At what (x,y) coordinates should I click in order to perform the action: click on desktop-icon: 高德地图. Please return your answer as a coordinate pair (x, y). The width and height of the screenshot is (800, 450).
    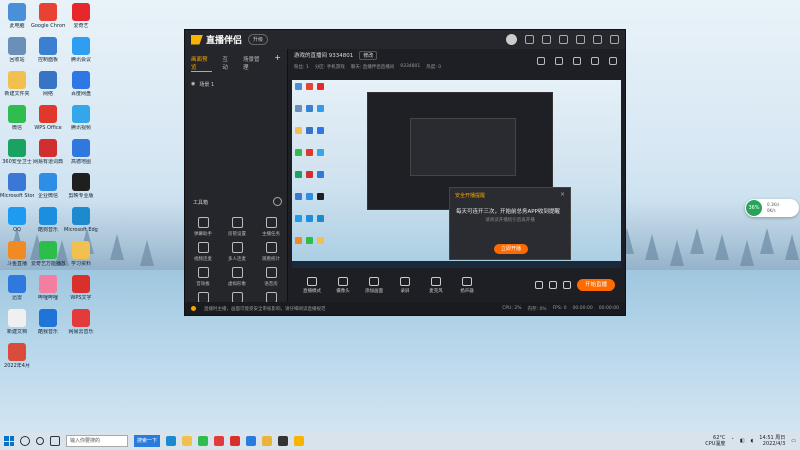
    Looking at the image, I should click on (81, 152).